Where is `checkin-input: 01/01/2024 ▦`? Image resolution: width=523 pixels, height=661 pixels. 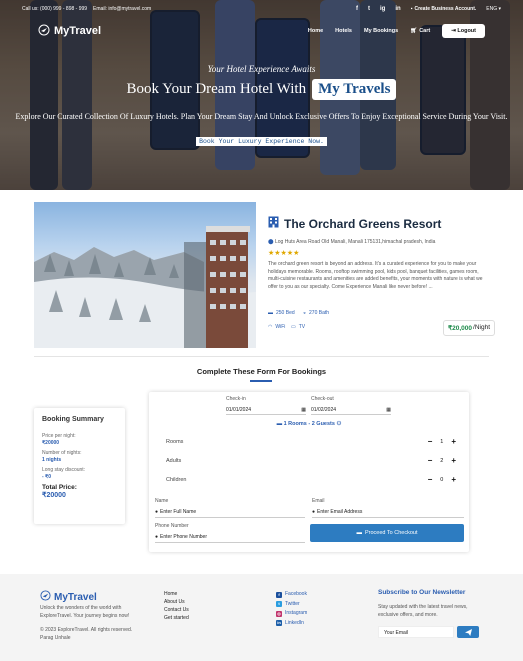
checkin-input: 01/01/2024 ▦ is located at coordinates (266, 410).